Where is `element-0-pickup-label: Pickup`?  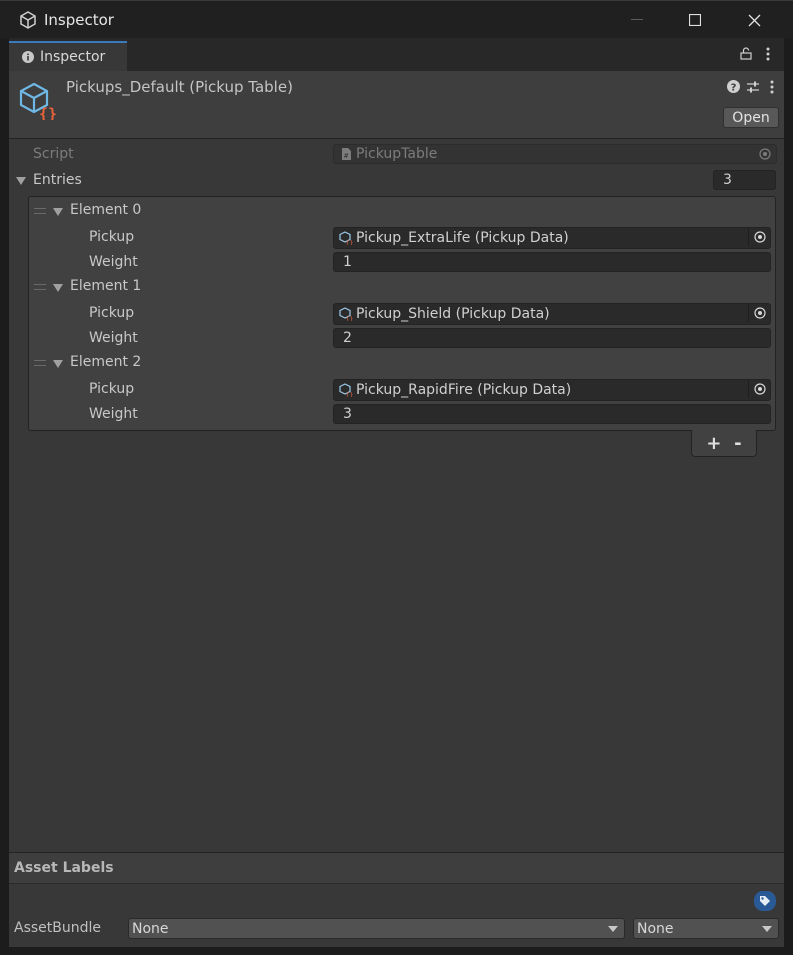 element-0-pickup-label: Pickup is located at coordinates (112, 237).